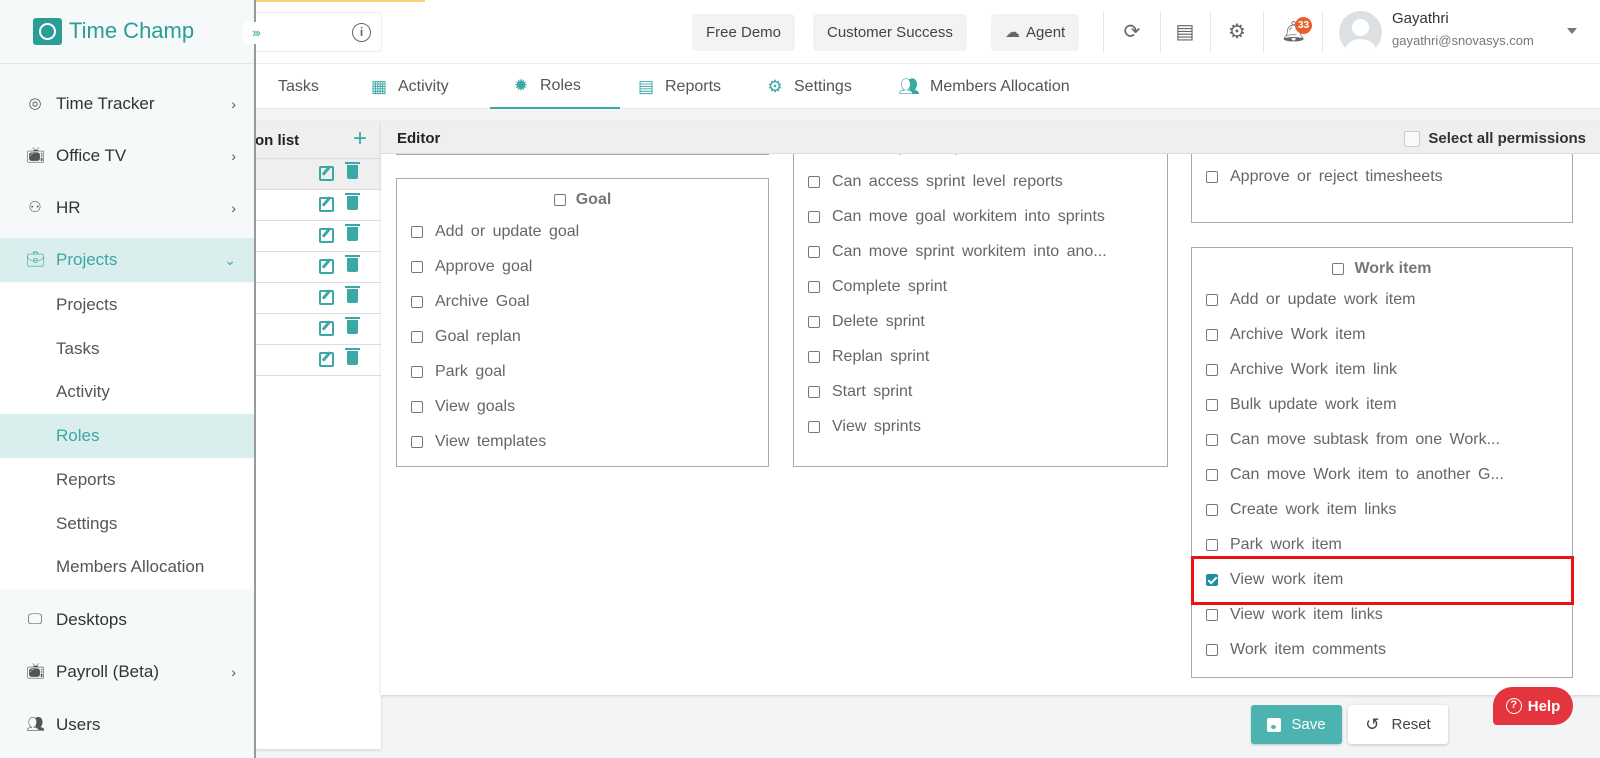 Image resolution: width=1600 pixels, height=758 pixels. What do you see at coordinates (360, 139) in the screenshot?
I see `add-role-button: +` at bounding box center [360, 139].